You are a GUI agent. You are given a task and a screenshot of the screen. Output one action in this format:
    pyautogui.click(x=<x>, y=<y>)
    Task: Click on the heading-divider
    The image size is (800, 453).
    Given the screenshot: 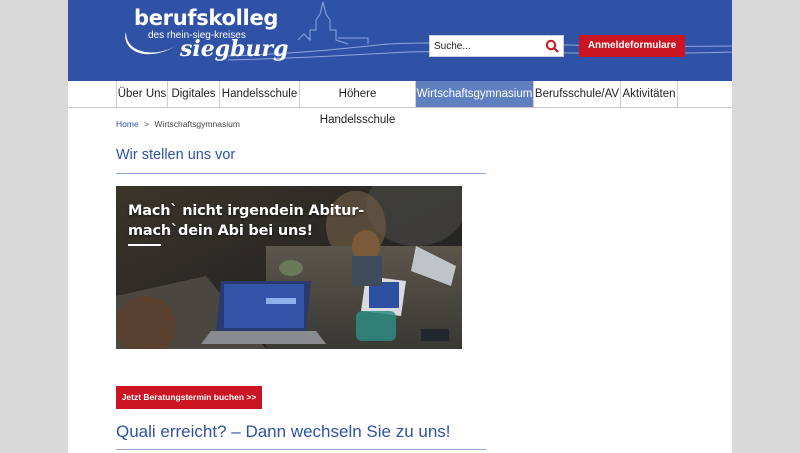 What is the action you would take?
    pyautogui.click(x=301, y=173)
    